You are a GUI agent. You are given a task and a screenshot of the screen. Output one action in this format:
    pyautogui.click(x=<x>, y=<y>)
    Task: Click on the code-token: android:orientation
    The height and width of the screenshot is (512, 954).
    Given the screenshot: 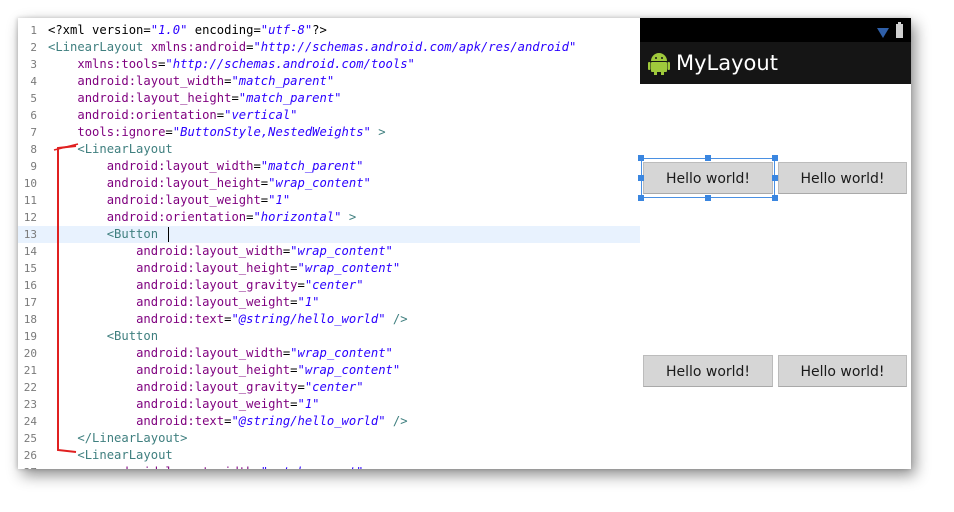 What is the action you would take?
    pyautogui.click(x=176, y=217)
    